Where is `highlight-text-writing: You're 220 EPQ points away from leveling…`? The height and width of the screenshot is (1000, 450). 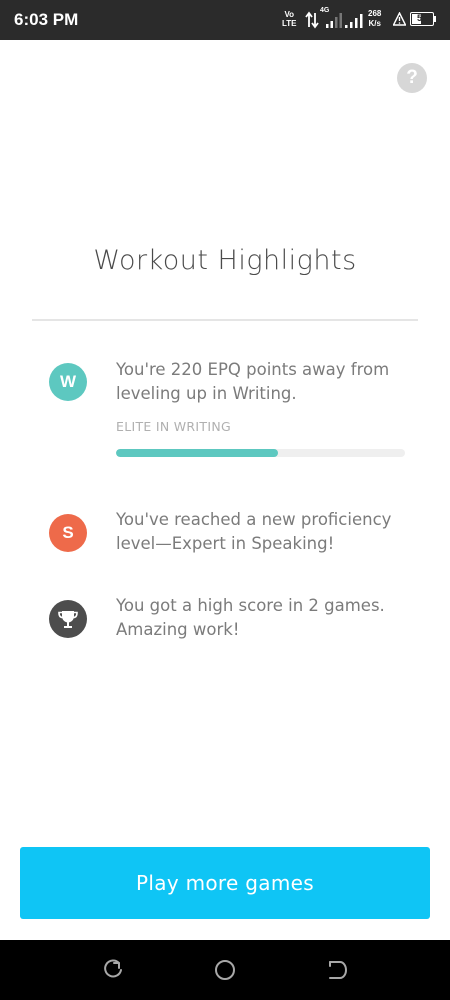 highlight-text-writing: You're 220 EPQ points away from leveling… is located at coordinates (253, 381).